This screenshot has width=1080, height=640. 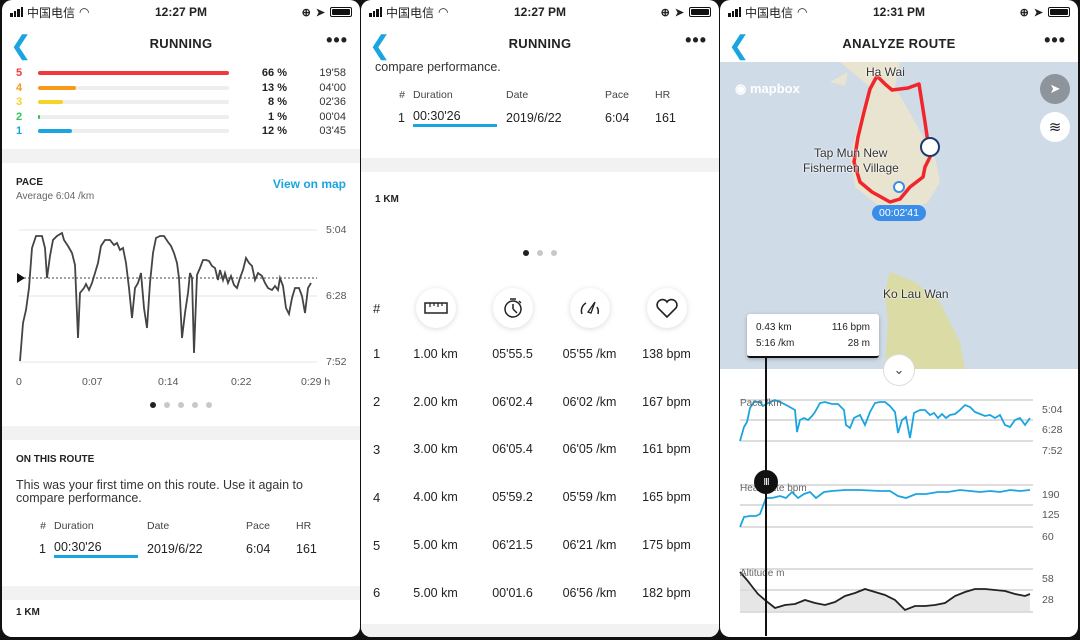 I want to click on mapbox-logo-icon: ◉, so click(x=741, y=88).